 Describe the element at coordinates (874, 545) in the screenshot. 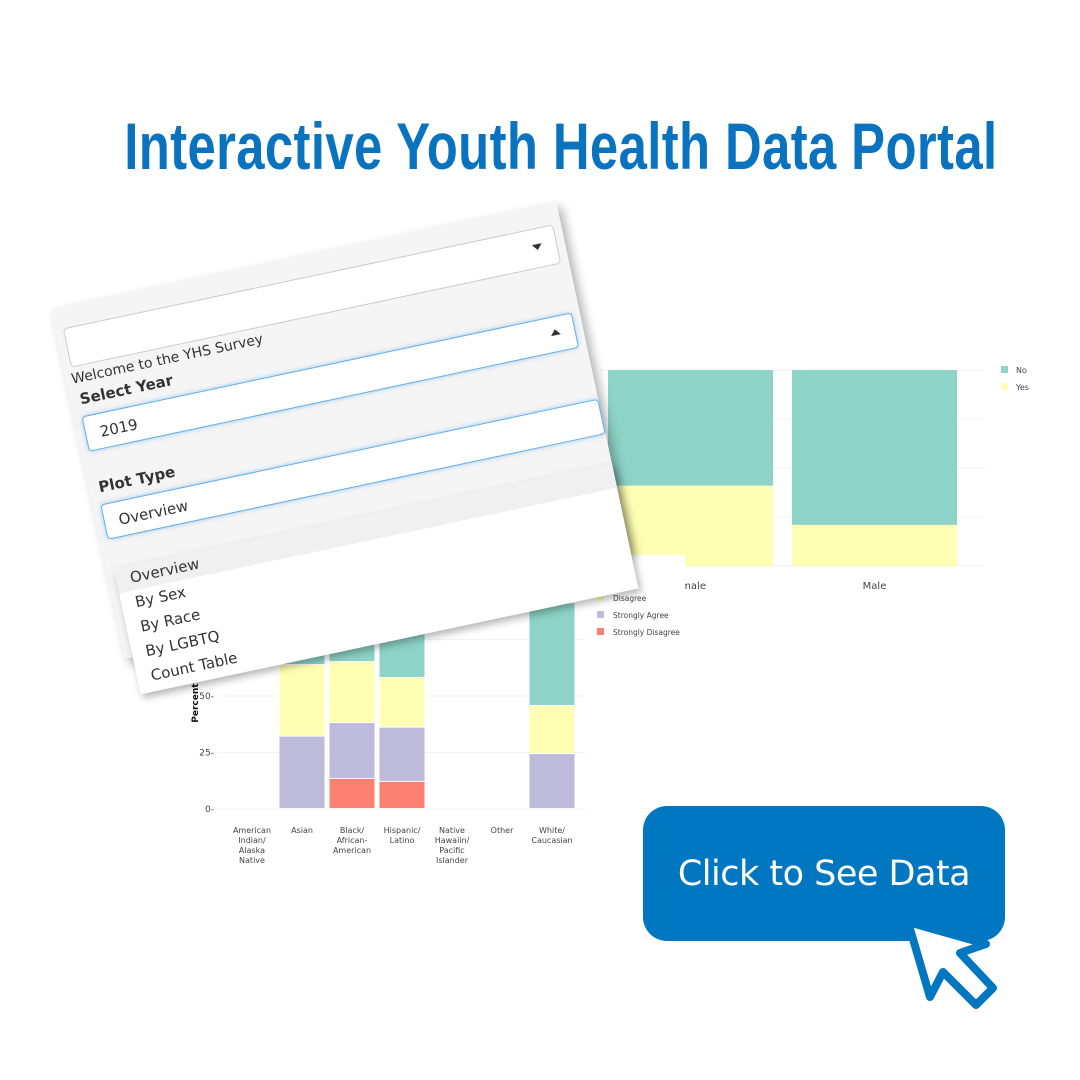

I see `bar-male-yes` at that location.